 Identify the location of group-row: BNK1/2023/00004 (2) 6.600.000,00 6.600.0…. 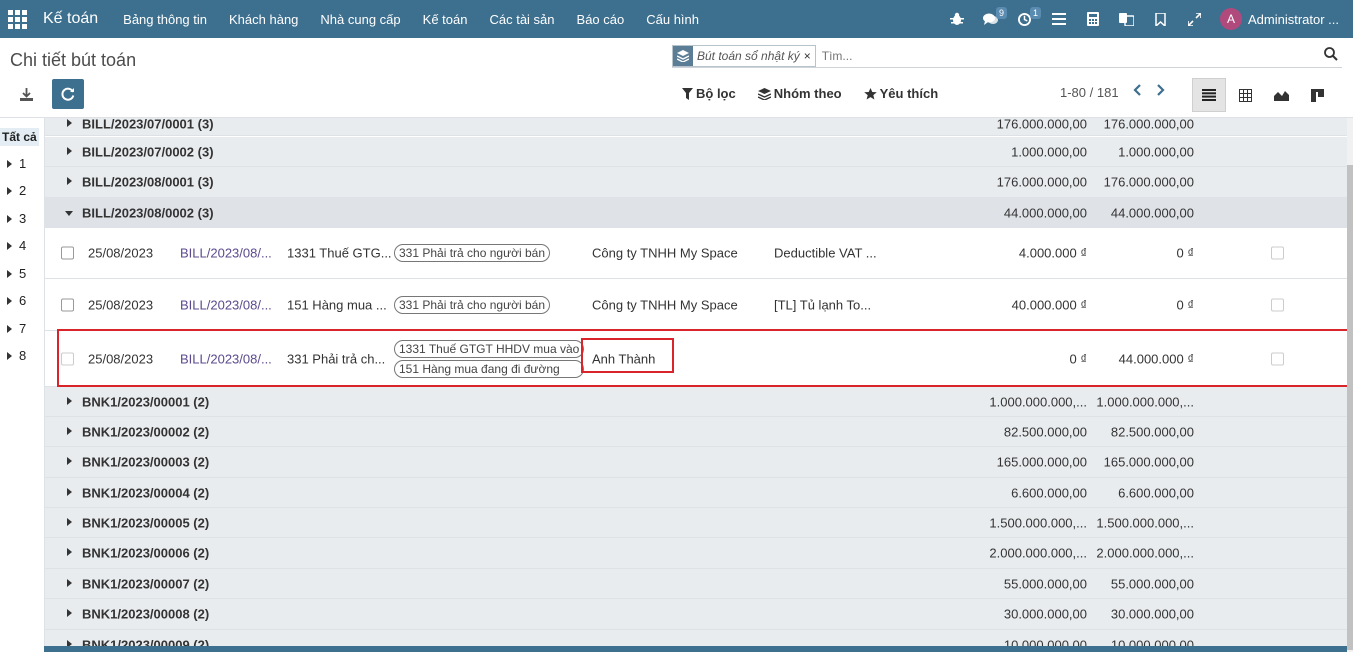
(696, 493).